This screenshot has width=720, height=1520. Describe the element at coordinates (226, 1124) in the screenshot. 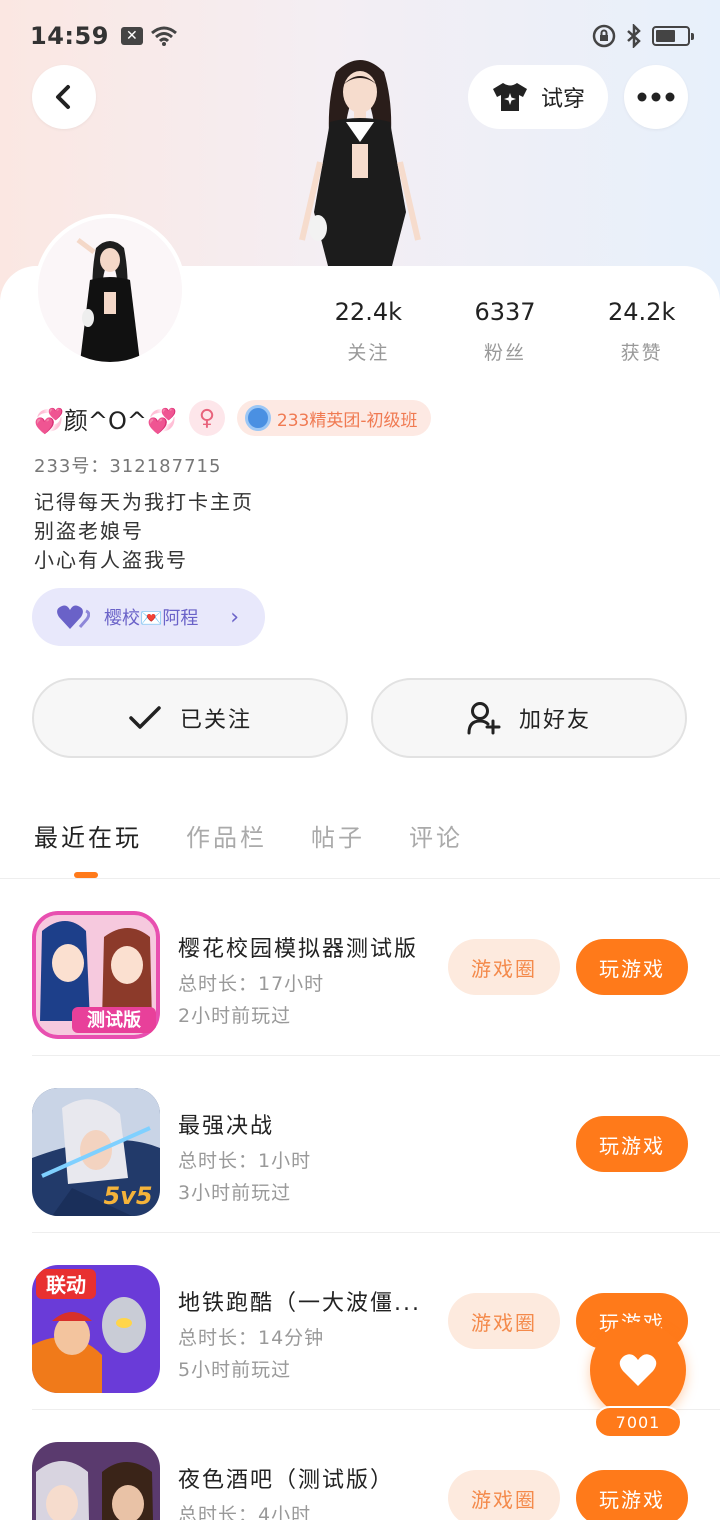

I see `game-name: 最强决战` at that location.